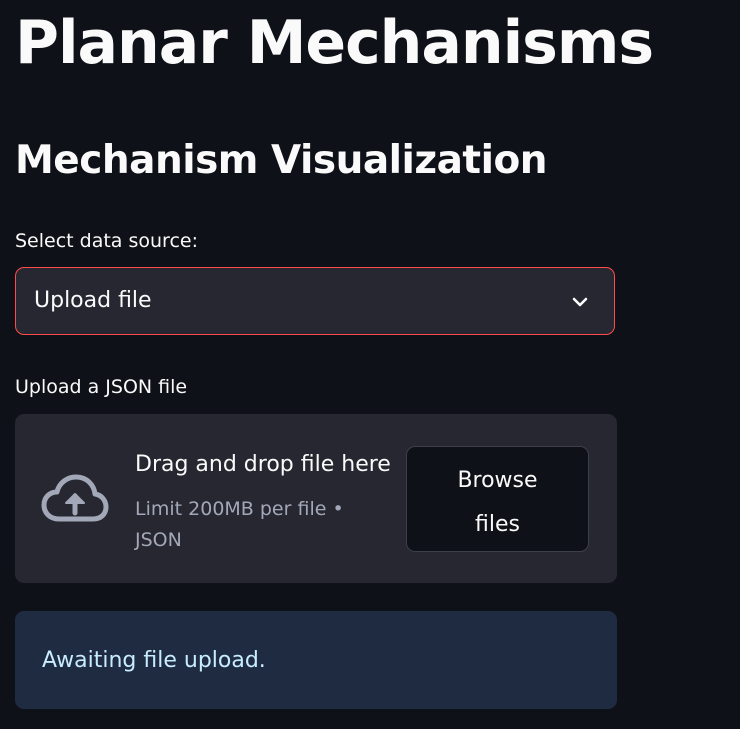  I want to click on chevron-down-icon, so click(580, 302).